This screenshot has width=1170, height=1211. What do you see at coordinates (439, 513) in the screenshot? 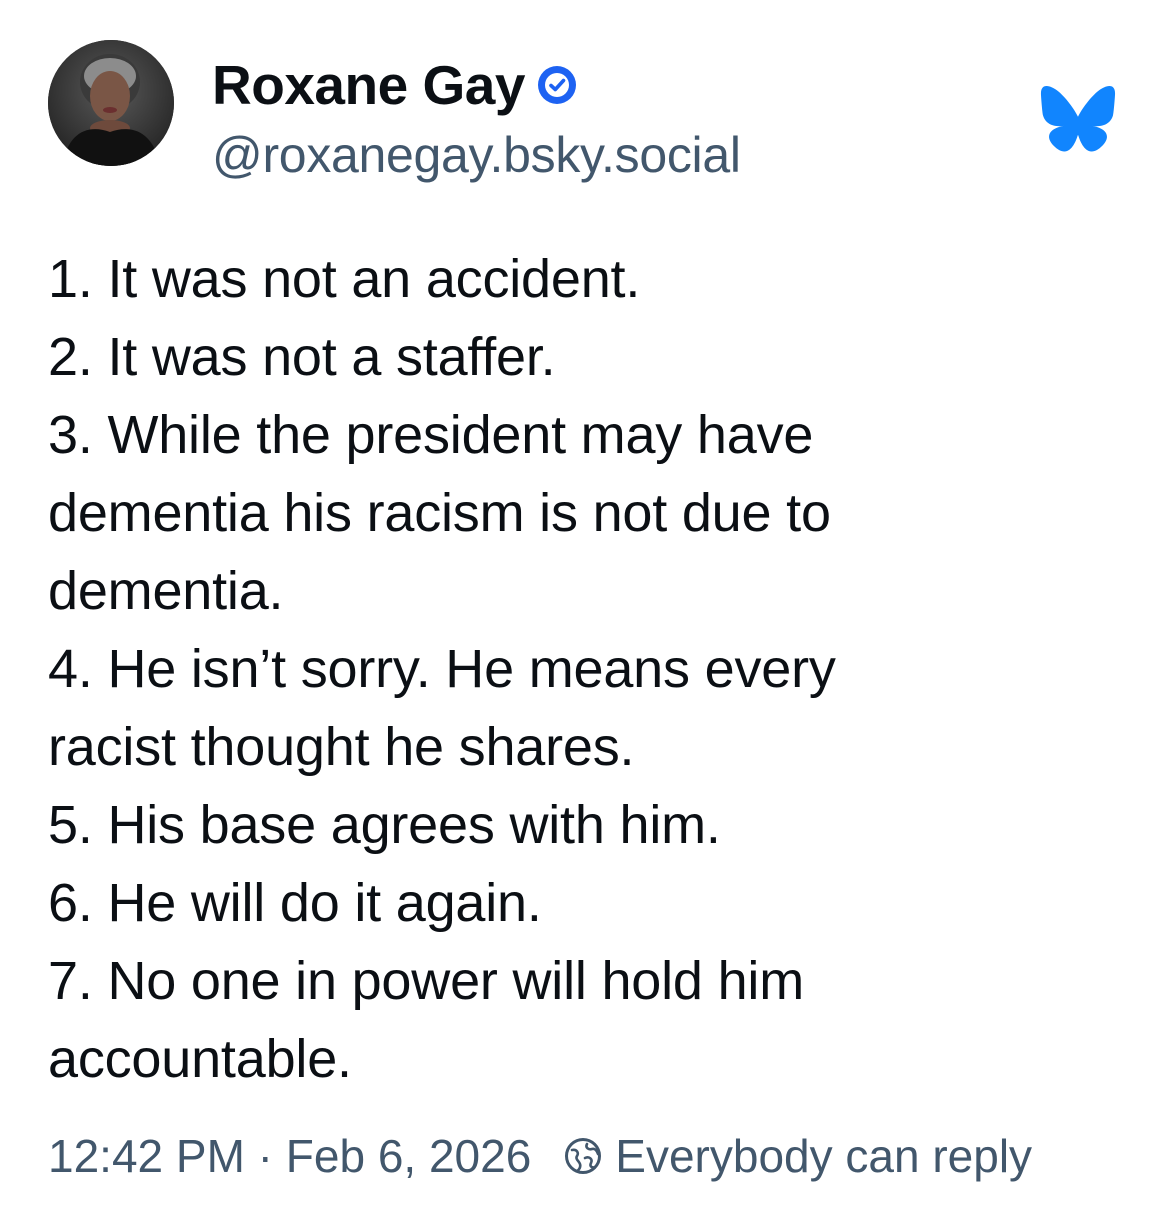
I see `post-line: dementia his racism is not due to` at bounding box center [439, 513].